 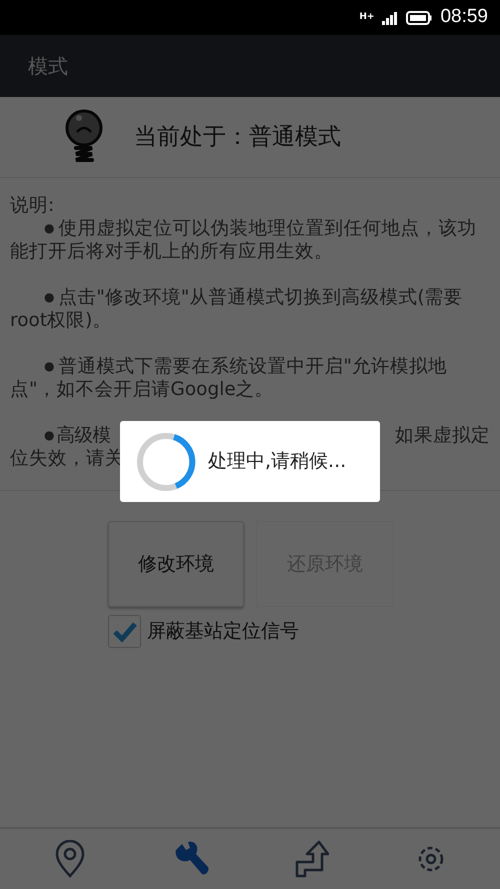 What do you see at coordinates (77, 435) in the screenshot?
I see `description-paragraph-start: $^{●}$高级模` at bounding box center [77, 435].